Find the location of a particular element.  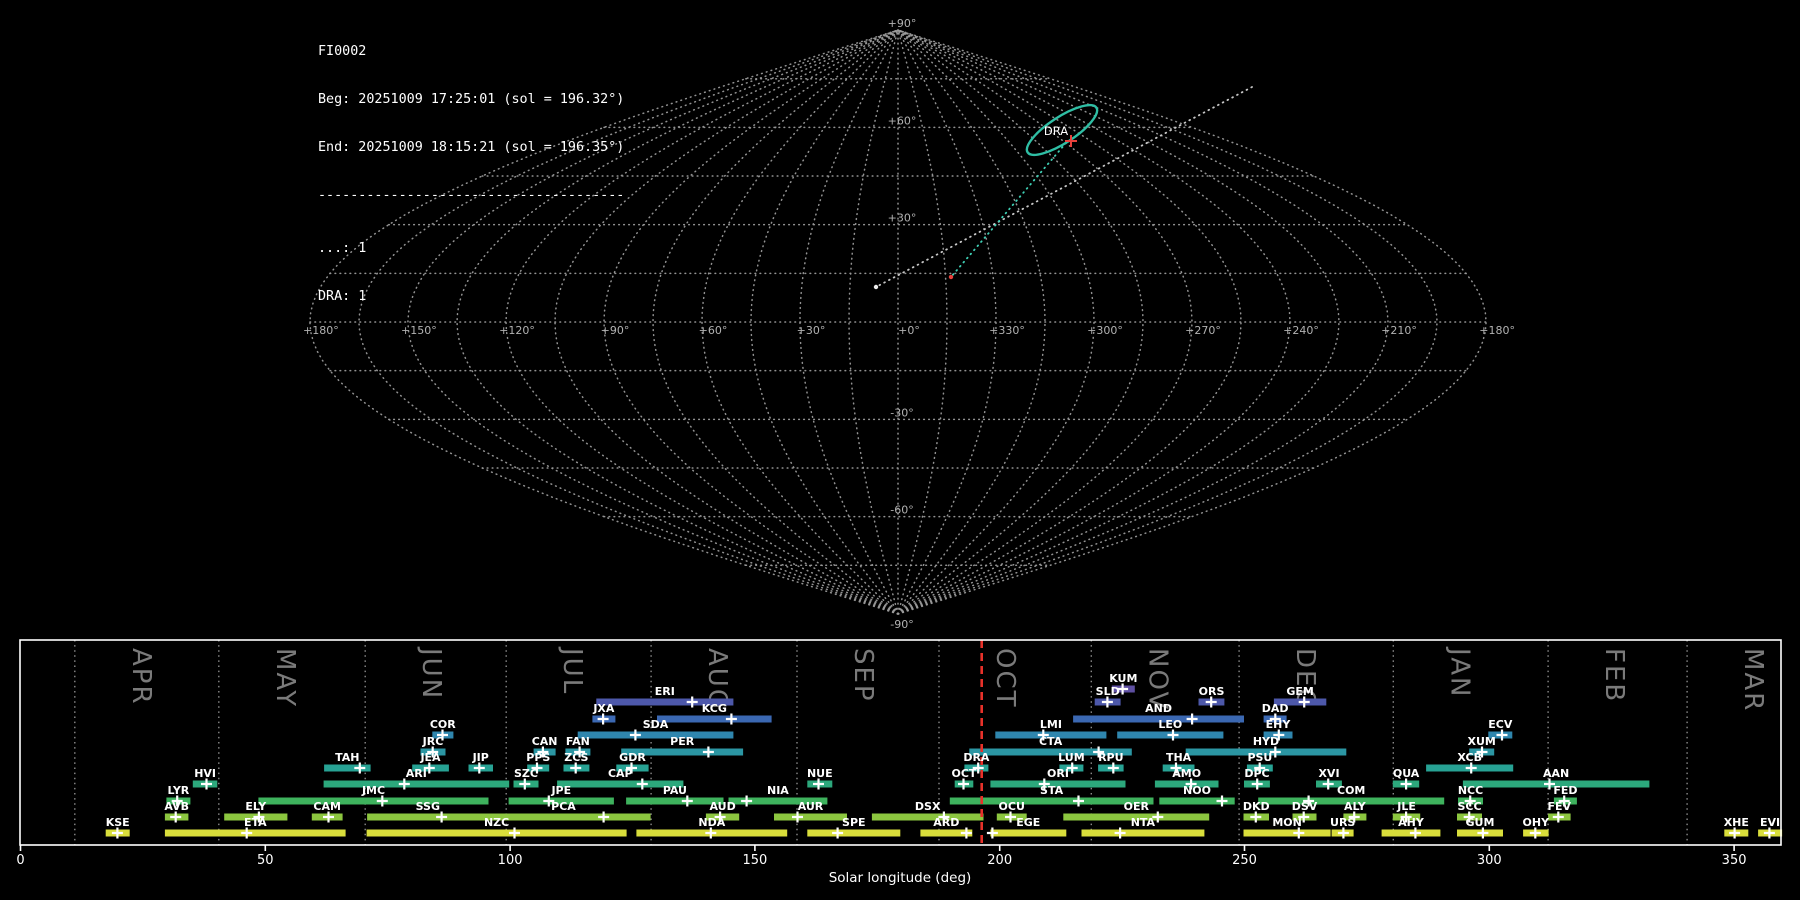

lat-label: +90° is located at coordinates (902, 23).